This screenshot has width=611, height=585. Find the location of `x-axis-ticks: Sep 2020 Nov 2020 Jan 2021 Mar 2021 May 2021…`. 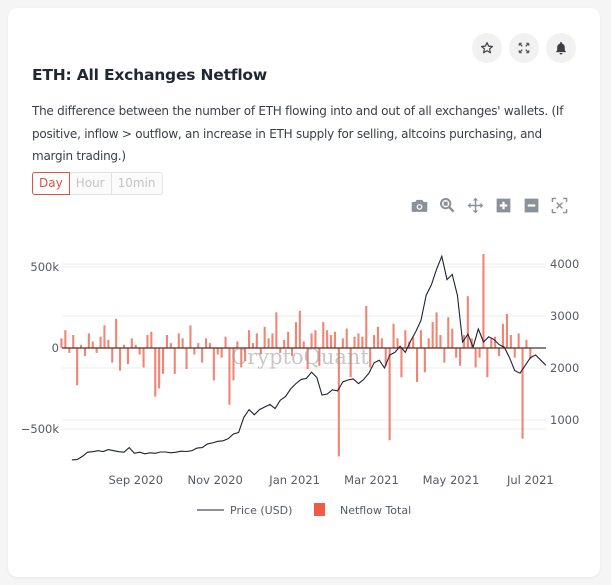

x-axis-ticks: Sep 2020 Nov 2020 Jan 2021 Mar 2021 May 2021… is located at coordinates (330, 480).